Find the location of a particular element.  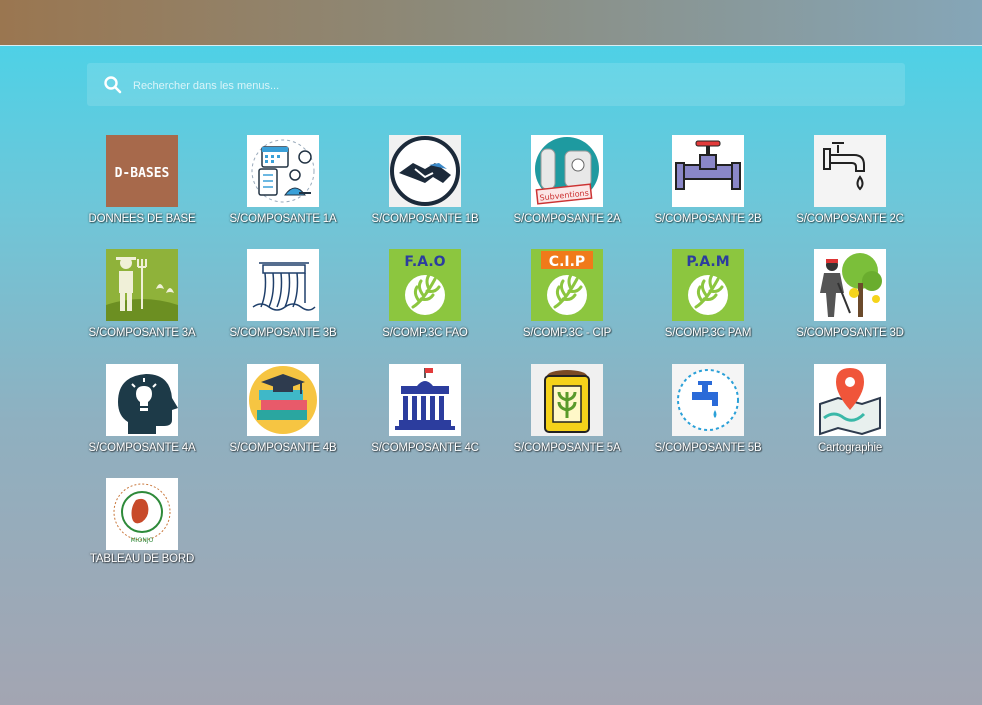

menu-tile-composante-3b: S/COMPOSANTE 3B is located at coordinates (283, 299).